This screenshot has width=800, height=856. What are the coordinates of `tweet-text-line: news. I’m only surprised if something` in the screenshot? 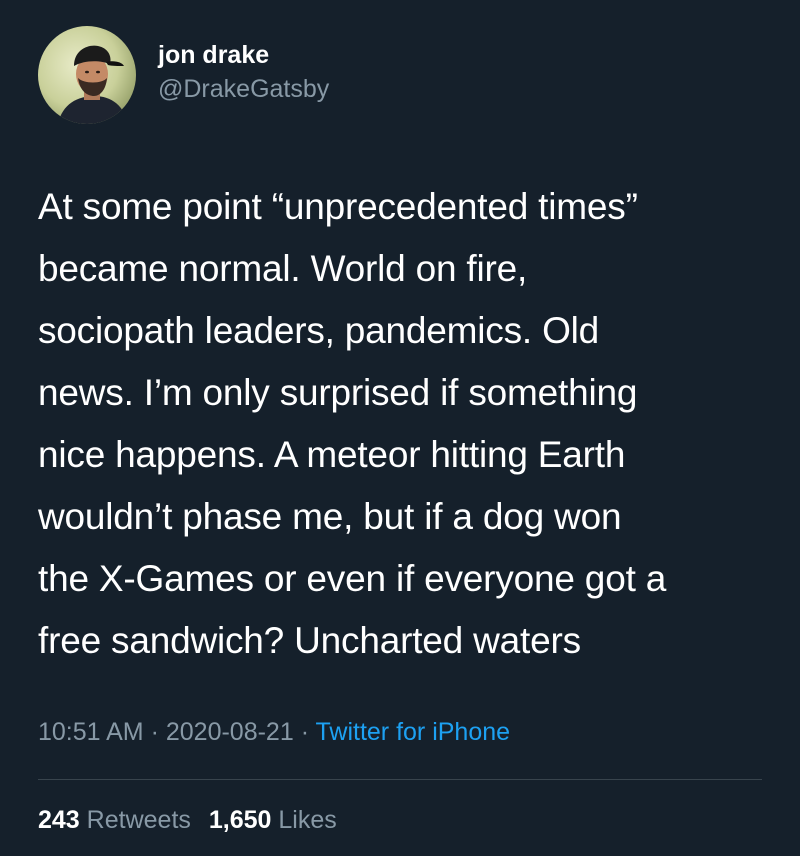 It's located at (338, 392).